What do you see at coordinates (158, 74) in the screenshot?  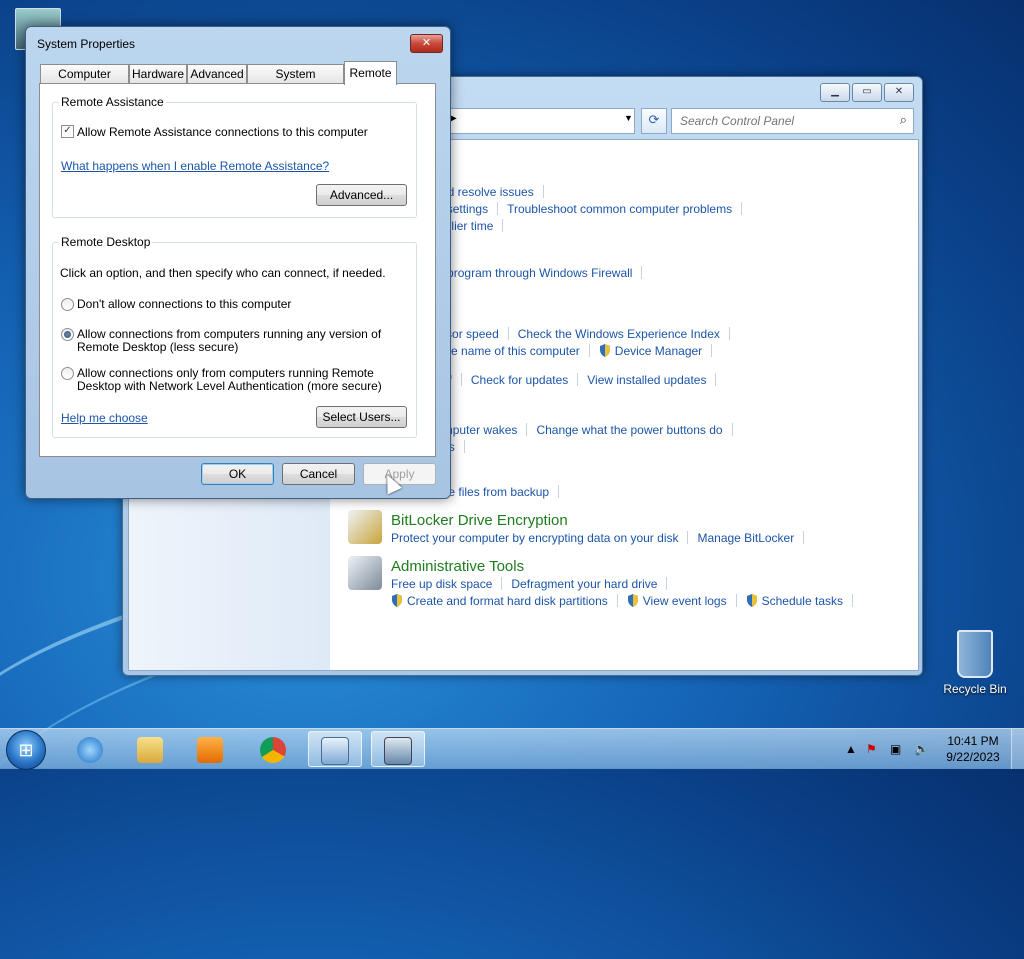 I see `tab-hardware: Hardware` at bounding box center [158, 74].